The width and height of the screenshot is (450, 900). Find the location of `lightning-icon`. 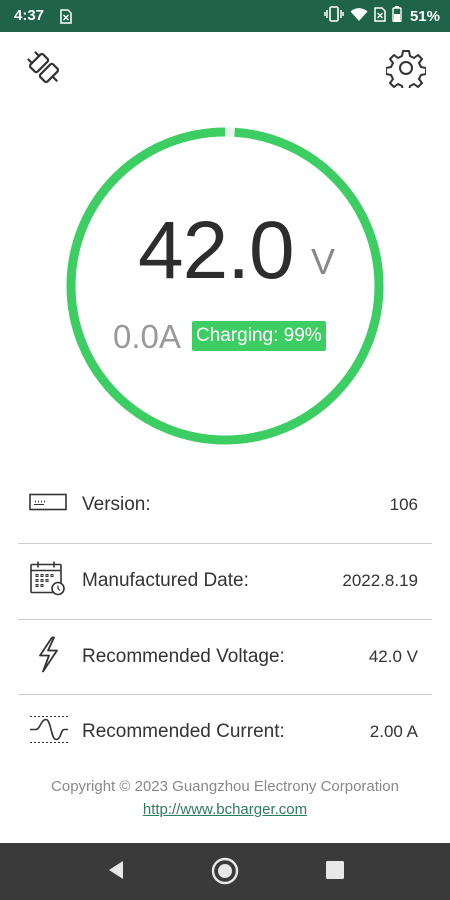

lightning-icon is located at coordinates (48, 657).